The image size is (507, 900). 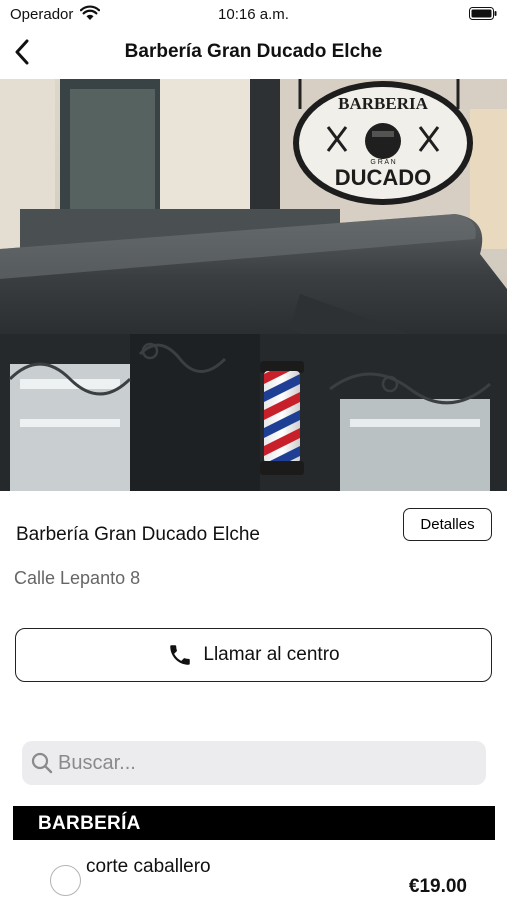 I want to click on shop-name: Barbería Gran Ducado Elche, so click(x=138, y=534).